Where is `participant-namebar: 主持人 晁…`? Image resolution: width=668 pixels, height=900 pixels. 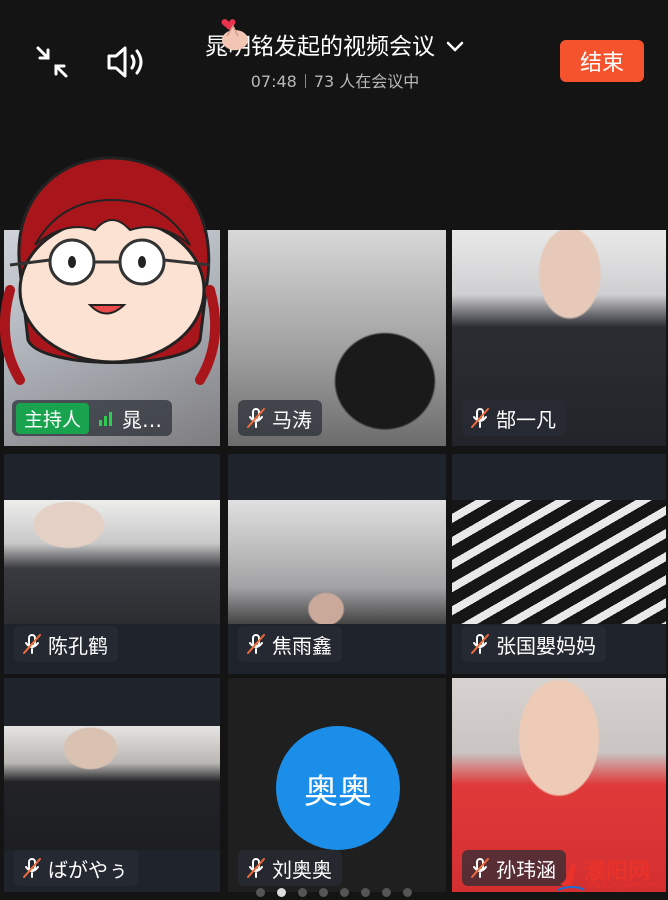
participant-namebar: 主持人 晁… is located at coordinates (92, 418).